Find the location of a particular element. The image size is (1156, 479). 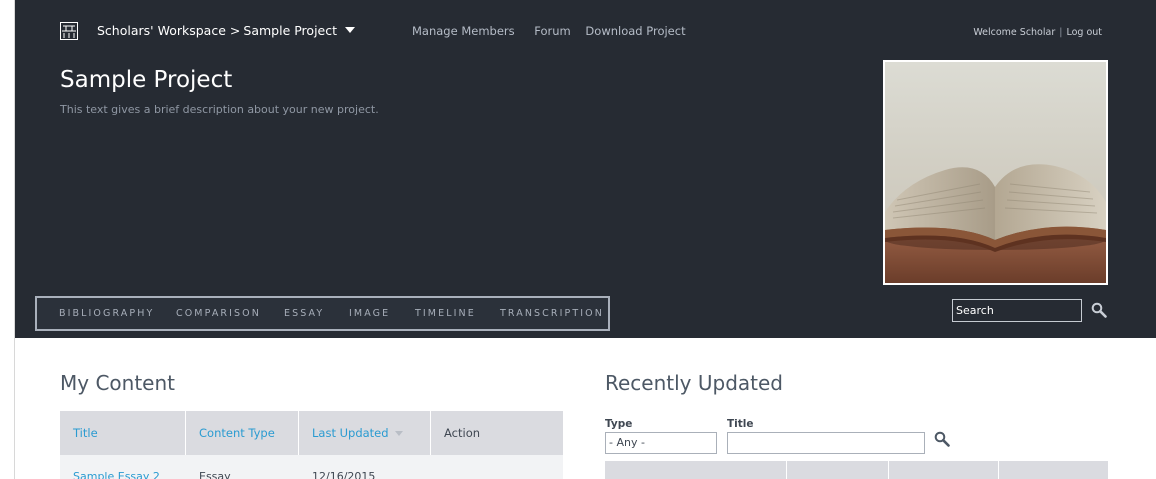

row-last-updated: 12/16/2015 is located at coordinates (344, 474).